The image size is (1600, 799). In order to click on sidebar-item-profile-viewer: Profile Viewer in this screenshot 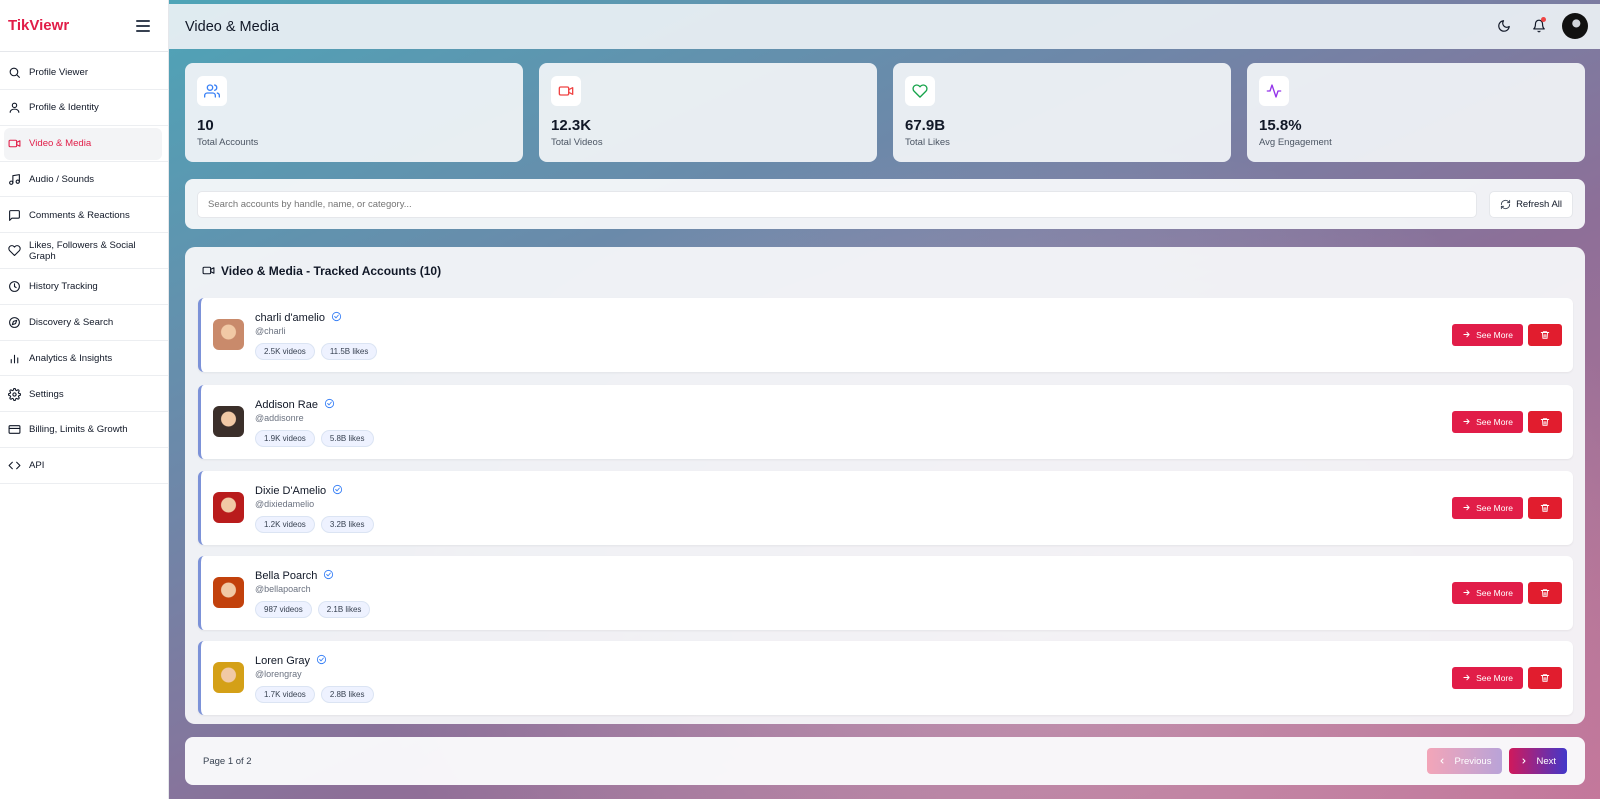, I will do `click(84, 73)`.